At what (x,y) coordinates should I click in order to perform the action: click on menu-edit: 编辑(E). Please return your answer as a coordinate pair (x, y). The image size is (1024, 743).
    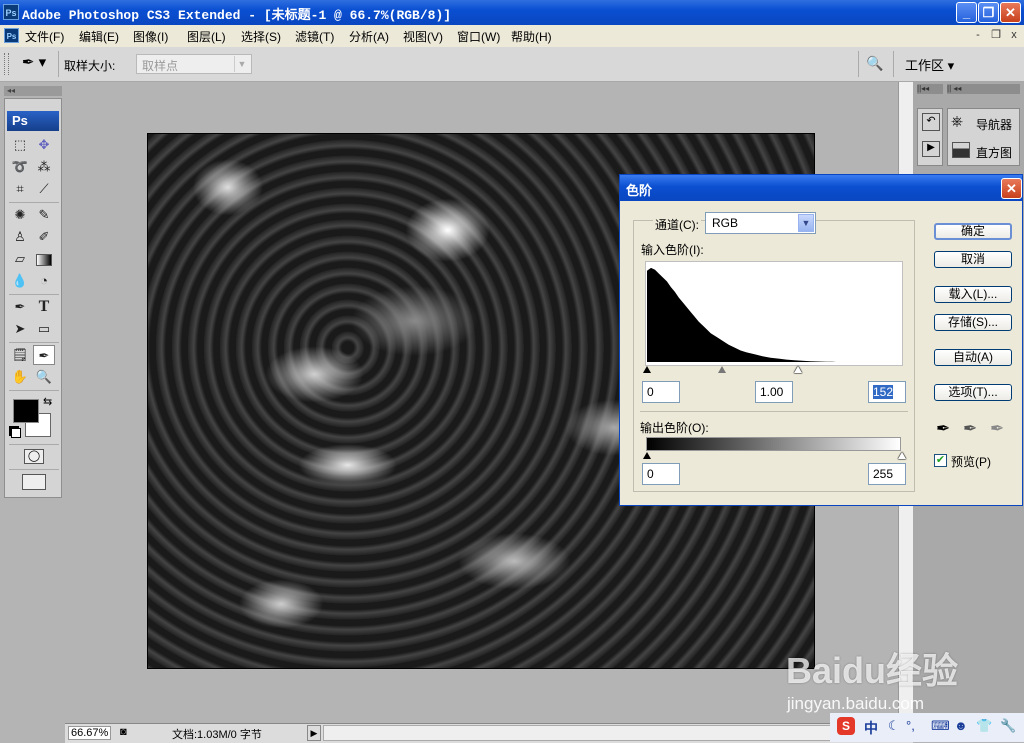
    Looking at the image, I should click on (99, 36).